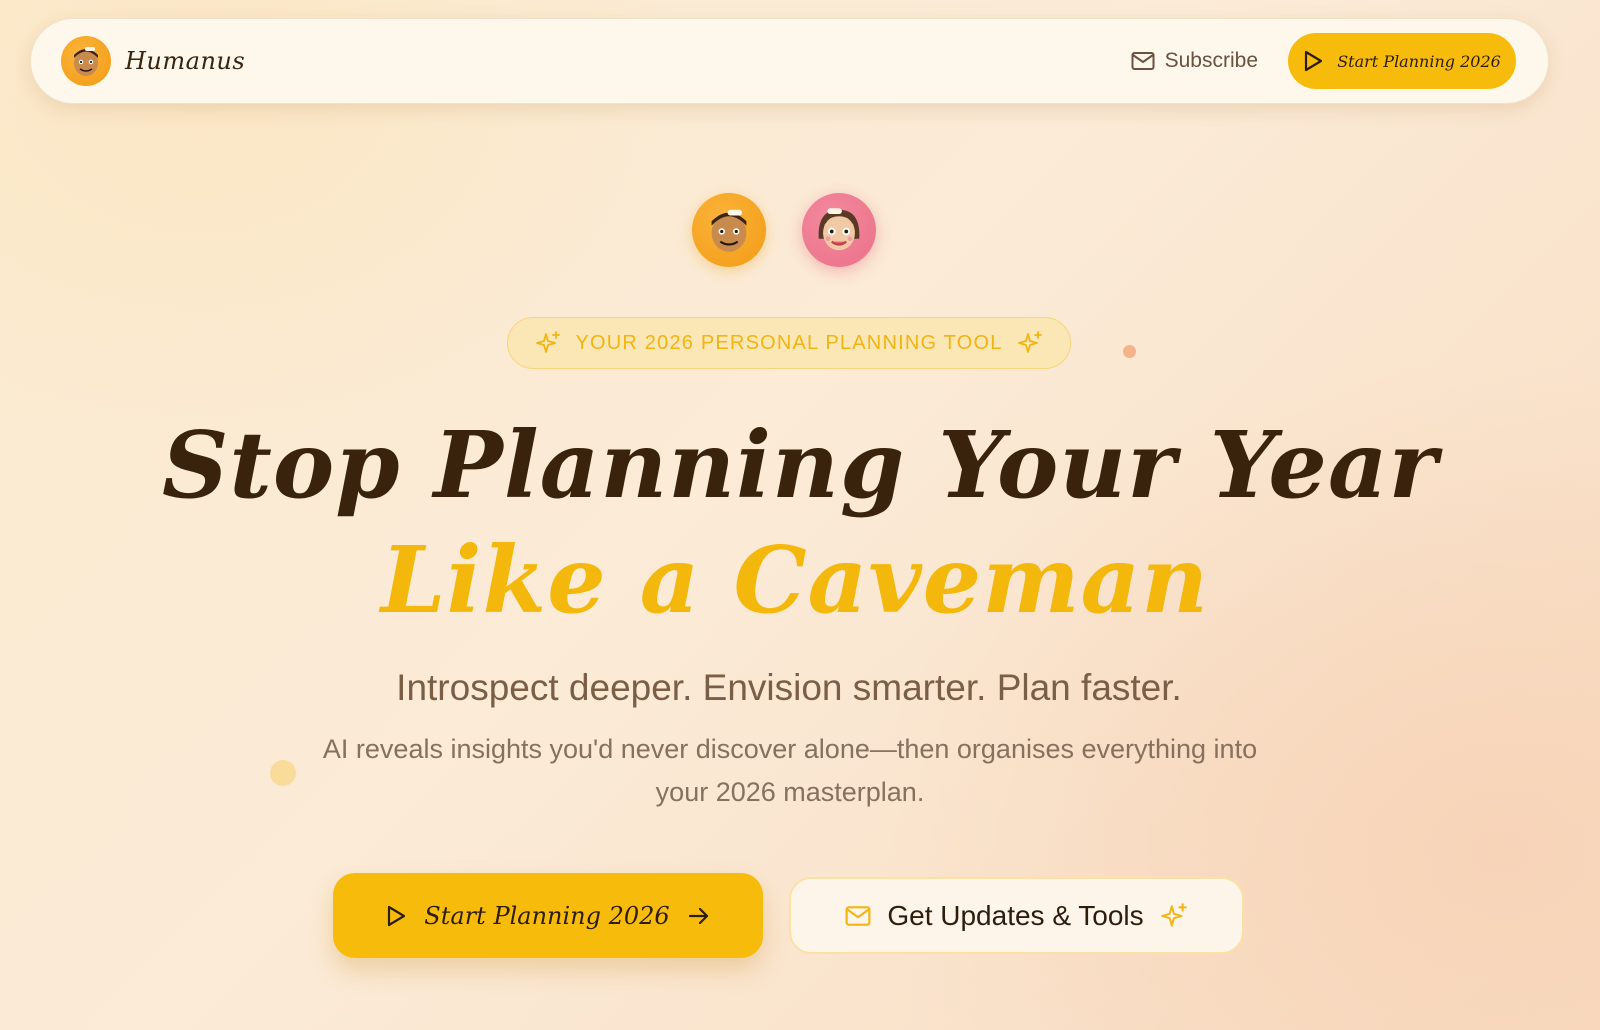 Image resolution: width=1600 pixels, height=1030 pixels. What do you see at coordinates (784, 230) in the screenshot?
I see `hero-avatars` at bounding box center [784, 230].